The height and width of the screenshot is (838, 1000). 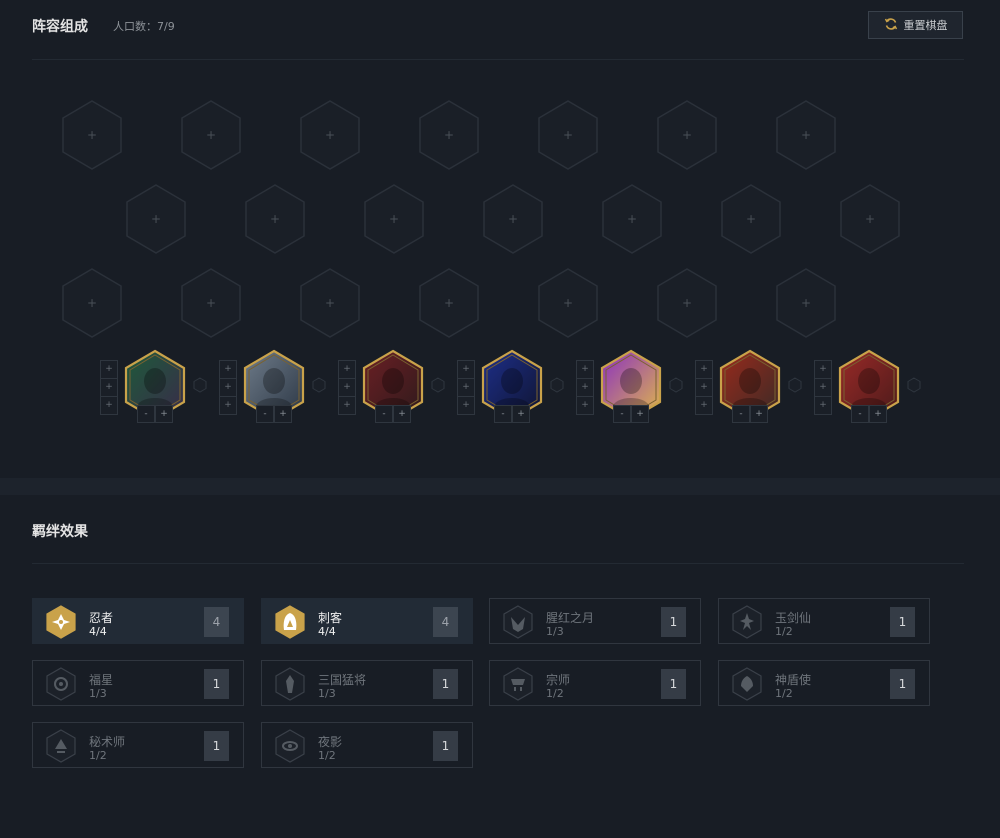 I want to click on trait-card: 腥红之月 1/3 1, so click(x=595, y=621).